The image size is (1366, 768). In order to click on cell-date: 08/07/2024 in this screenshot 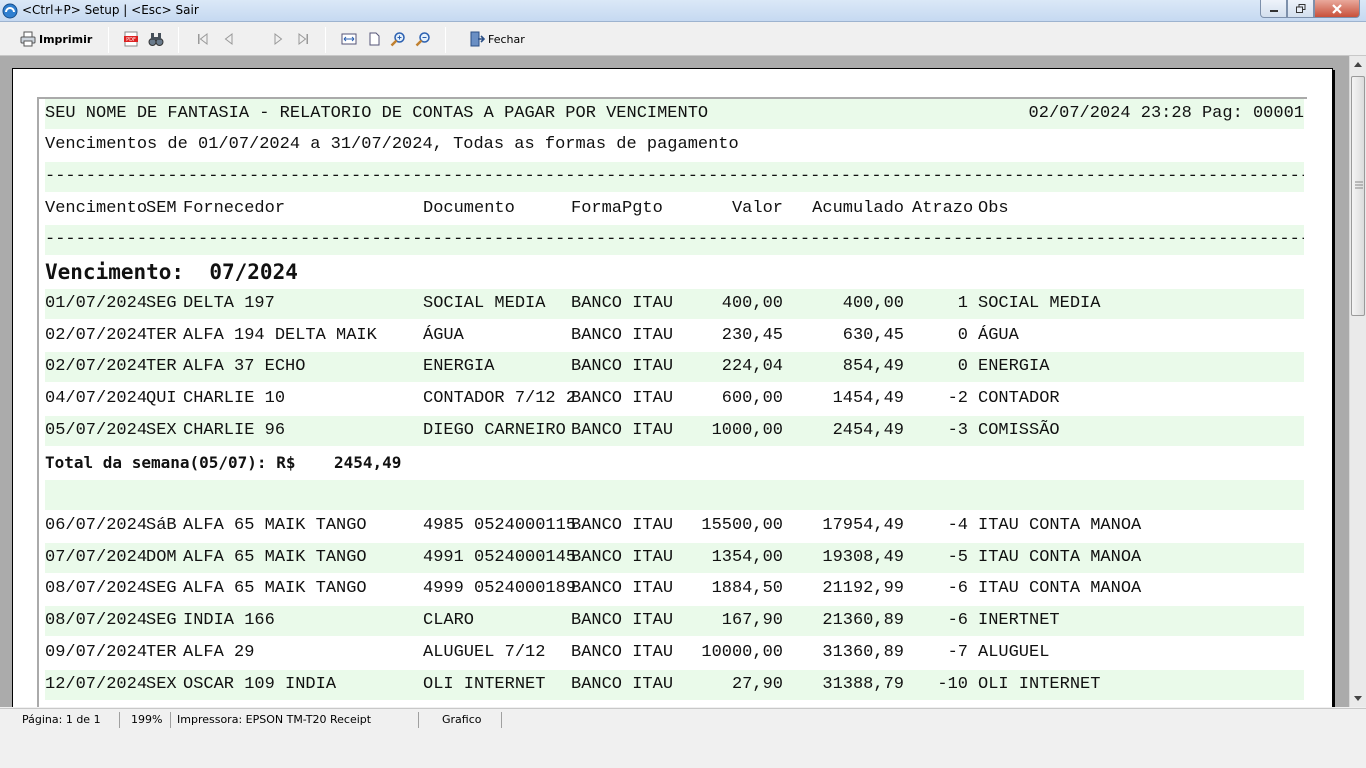, I will do `click(96, 621)`.